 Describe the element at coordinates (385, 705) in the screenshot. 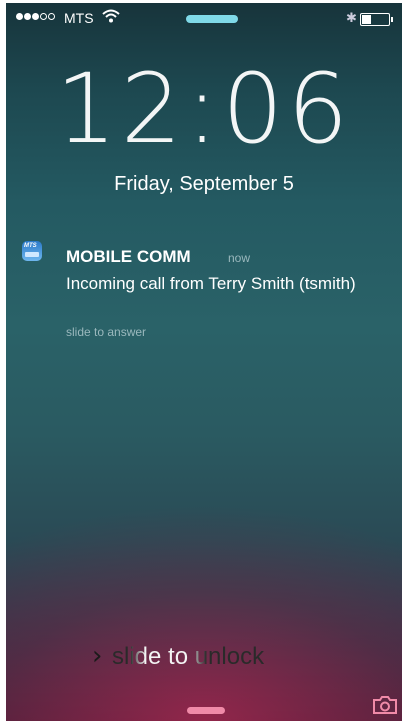

I see `camera-icon` at that location.